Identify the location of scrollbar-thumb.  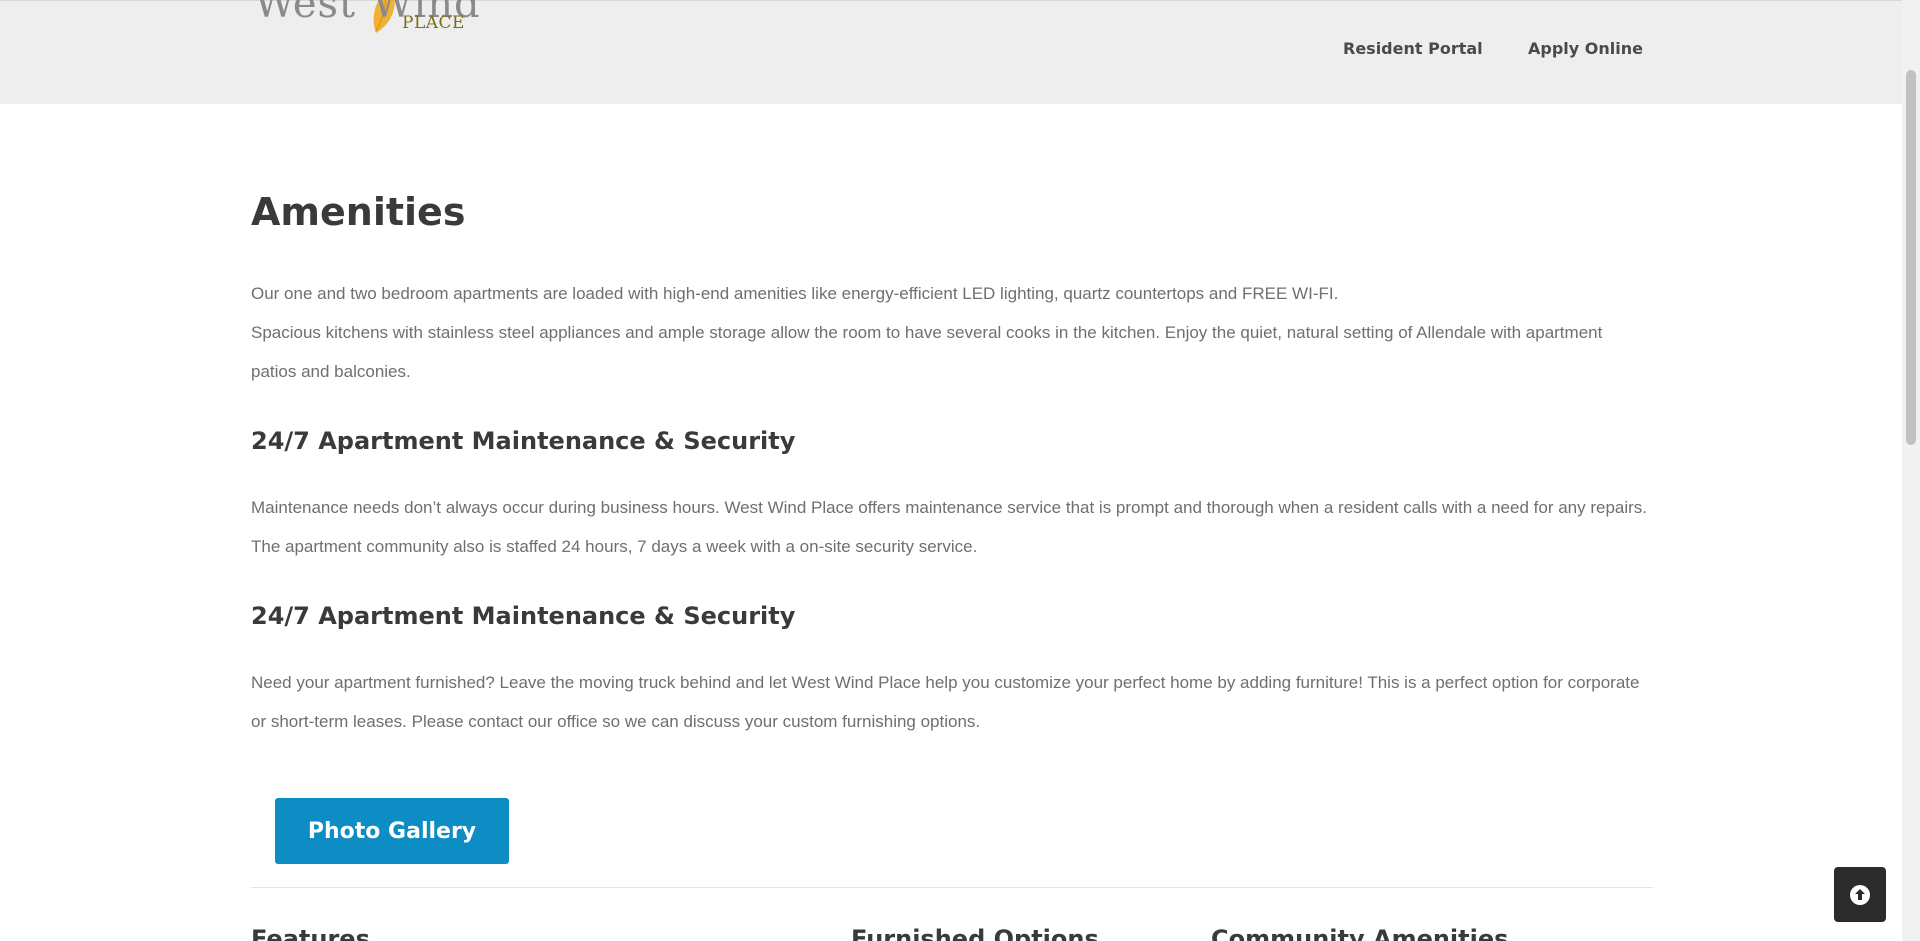
(1911, 257).